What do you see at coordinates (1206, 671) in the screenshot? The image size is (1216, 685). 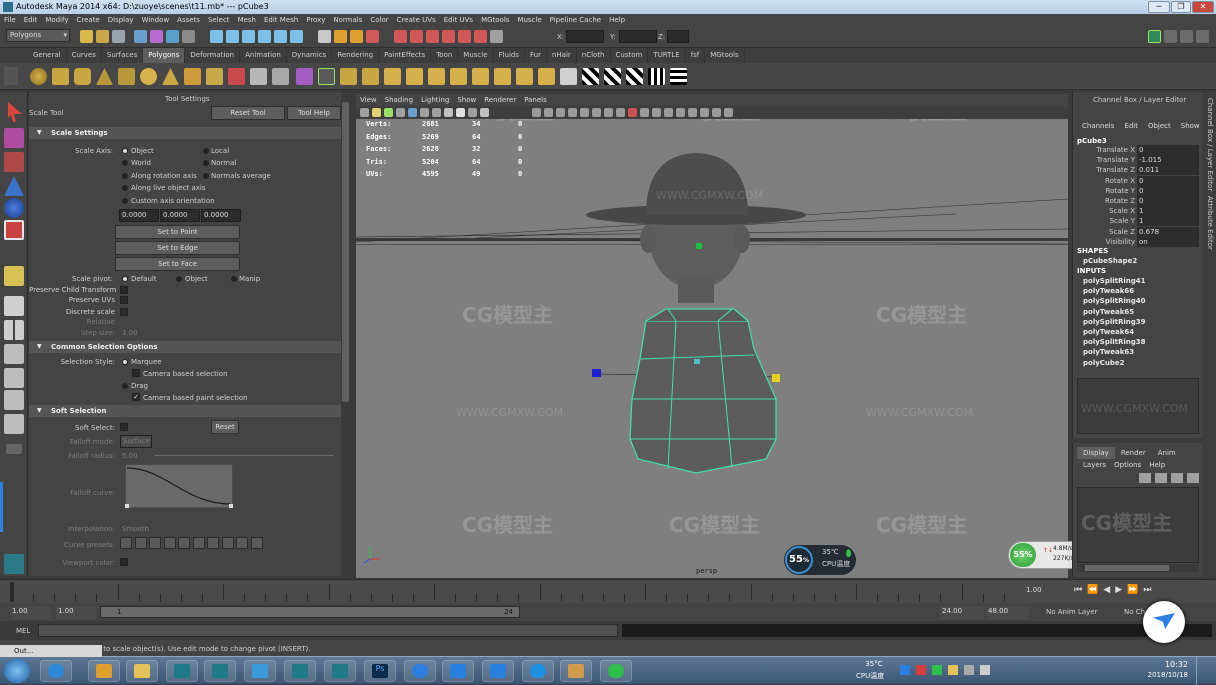 I see `show-desktop-button` at bounding box center [1206, 671].